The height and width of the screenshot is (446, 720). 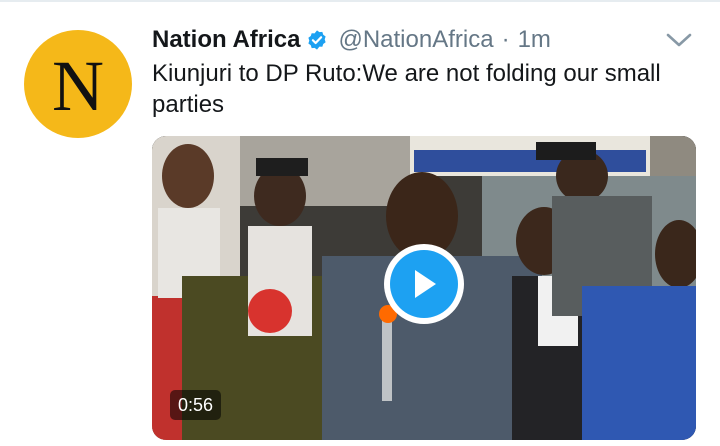 I want to click on play-icon, so click(x=425, y=284).